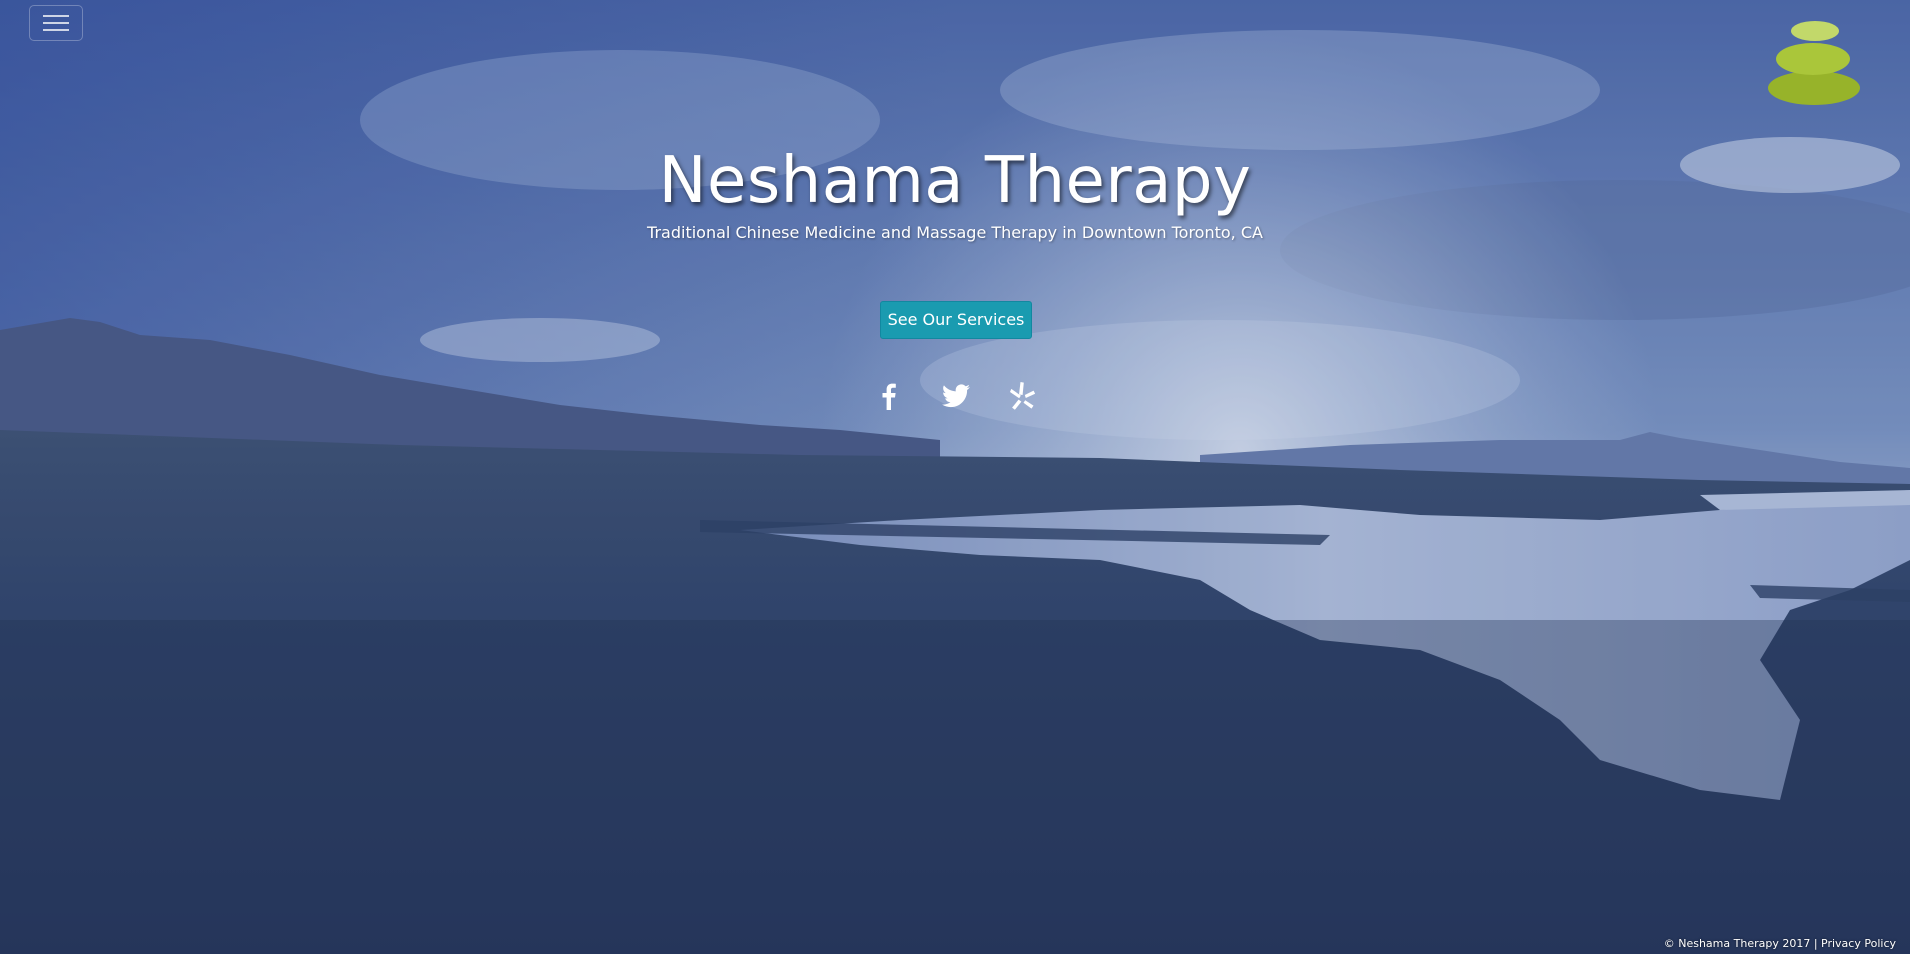 The height and width of the screenshot is (954, 1910). I want to click on hamburger-icon, so click(56, 23).